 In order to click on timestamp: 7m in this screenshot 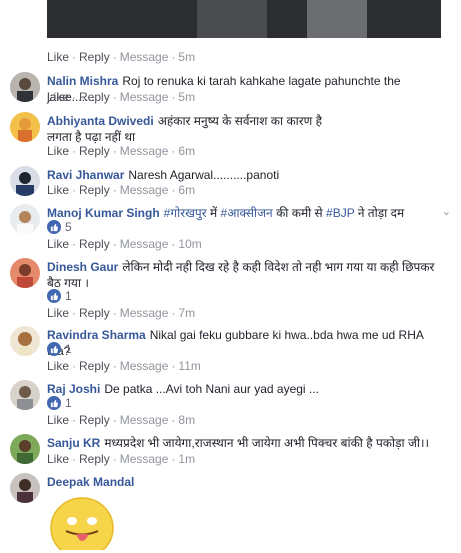, I will do `click(186, 313)`.